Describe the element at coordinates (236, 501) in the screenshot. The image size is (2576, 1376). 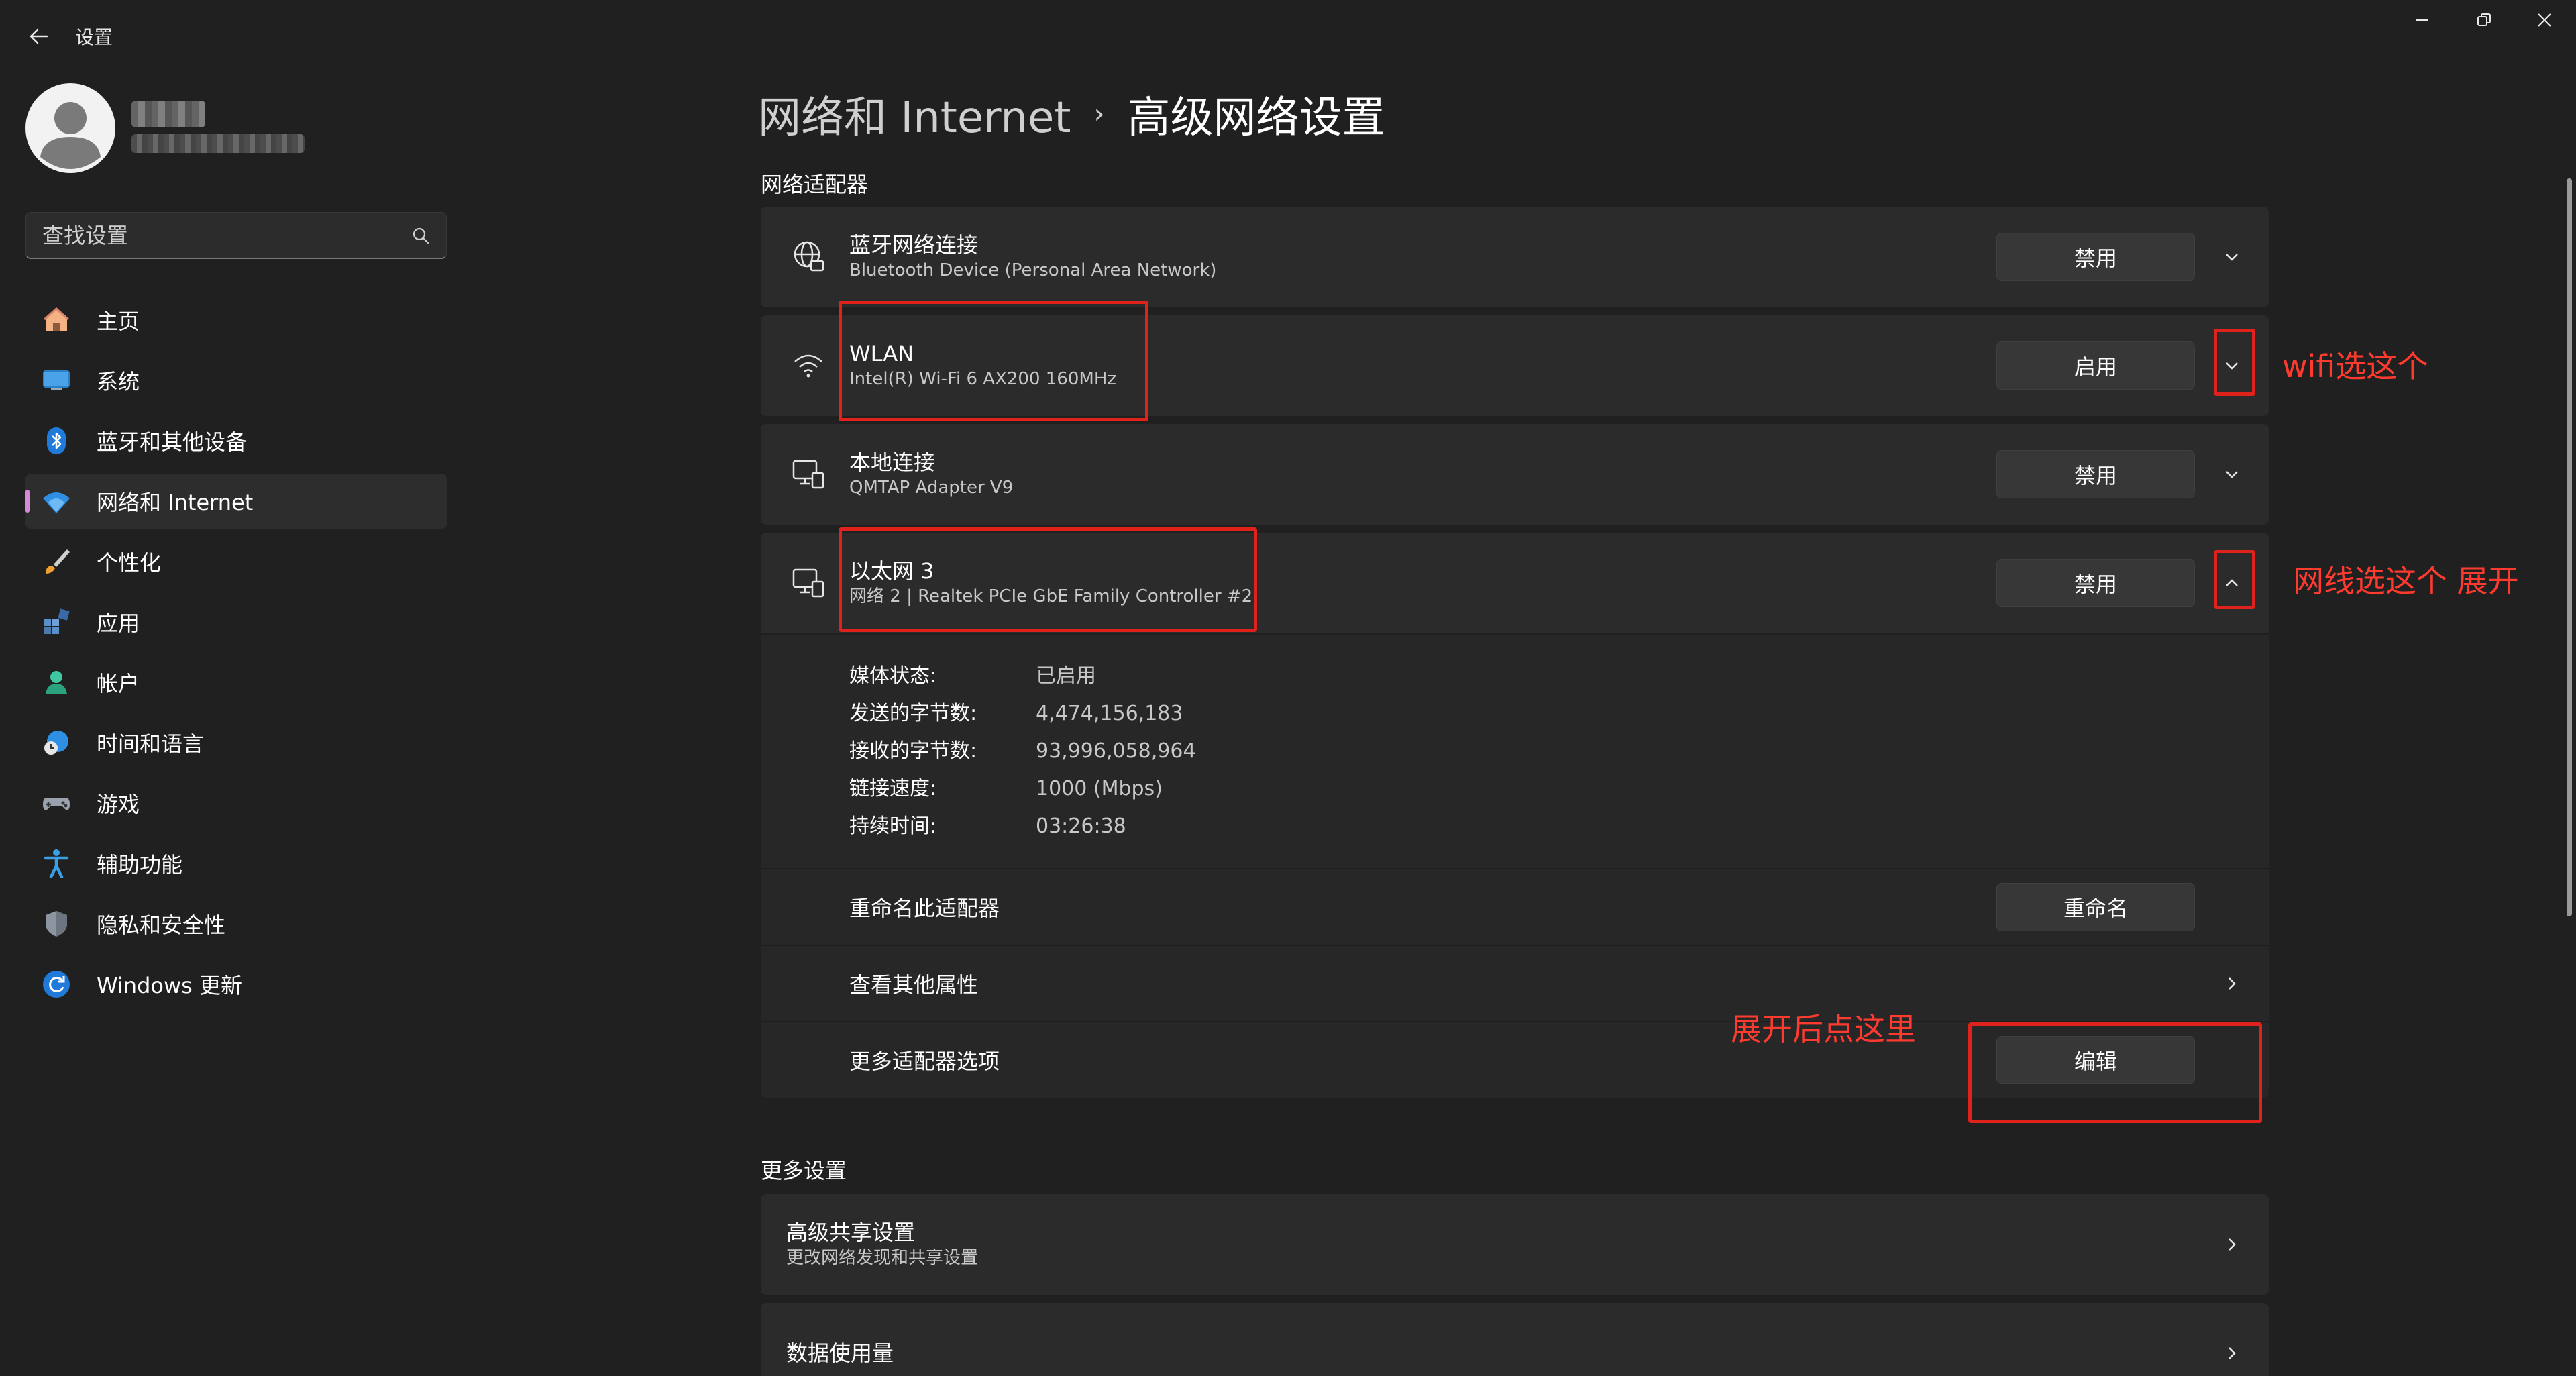
I see `sidebar-item-network: 网络和 Internet` at that location.